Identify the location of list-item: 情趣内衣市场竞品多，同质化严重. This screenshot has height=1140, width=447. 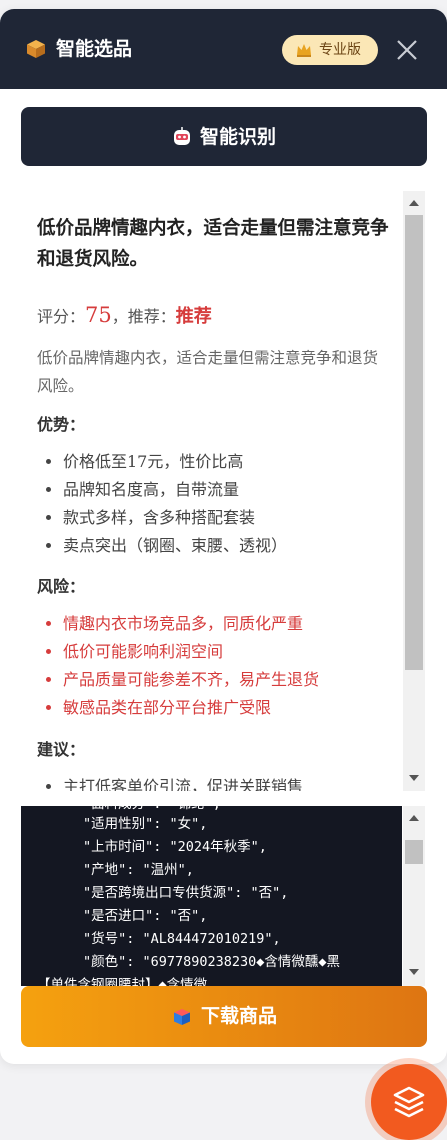
(191, 624).